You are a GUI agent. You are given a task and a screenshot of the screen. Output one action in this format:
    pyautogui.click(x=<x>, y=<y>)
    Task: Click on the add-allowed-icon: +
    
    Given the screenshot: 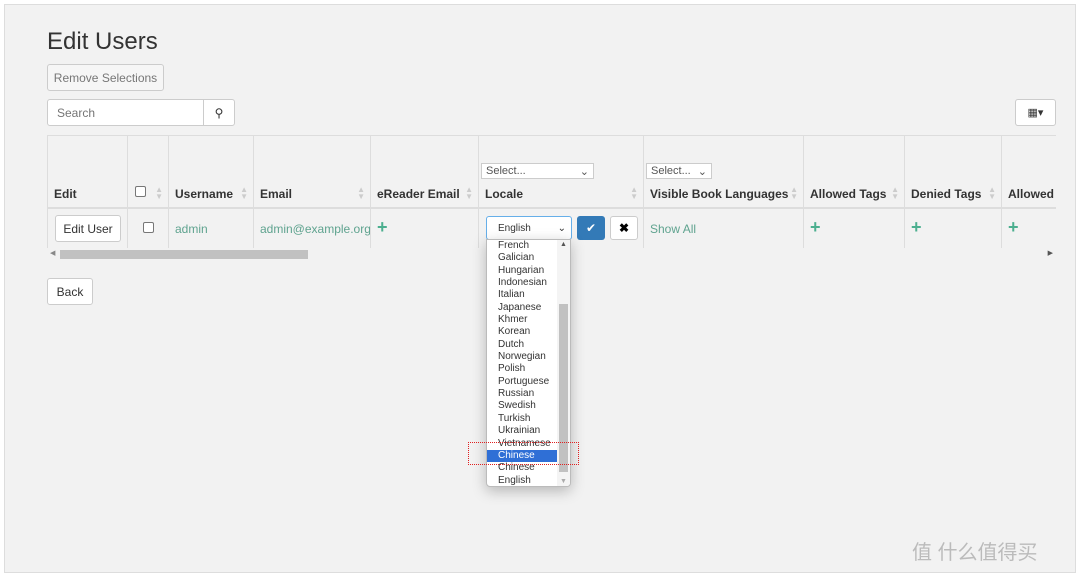 What is the action you would take?
    pyautogui.click(x=1013, y=227)
    